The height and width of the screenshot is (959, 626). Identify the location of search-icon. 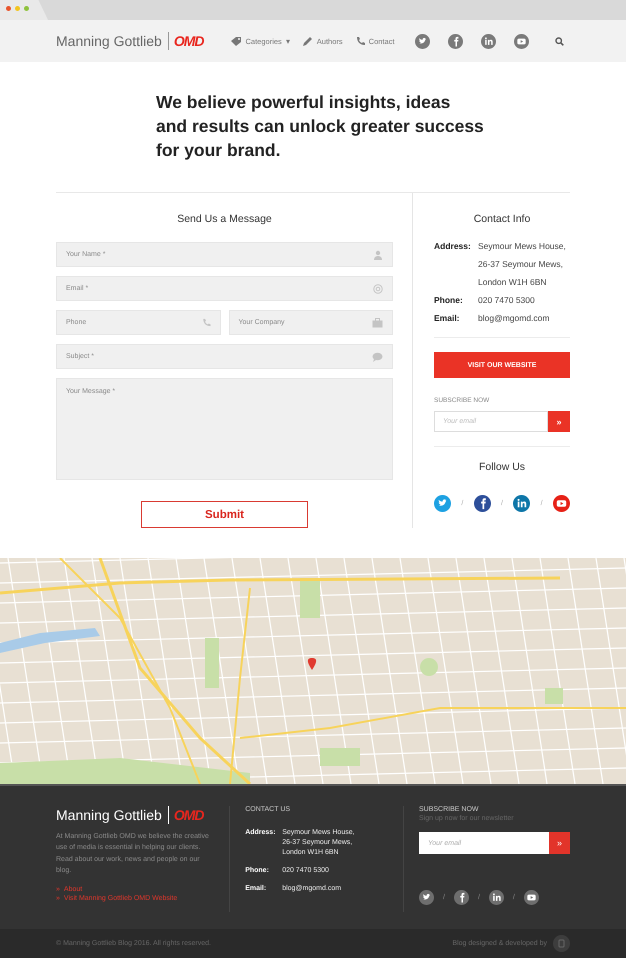
(559, 41).